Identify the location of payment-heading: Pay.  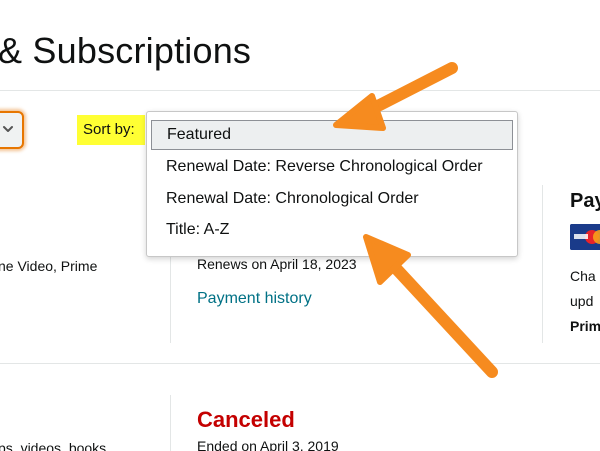
(585, 201).